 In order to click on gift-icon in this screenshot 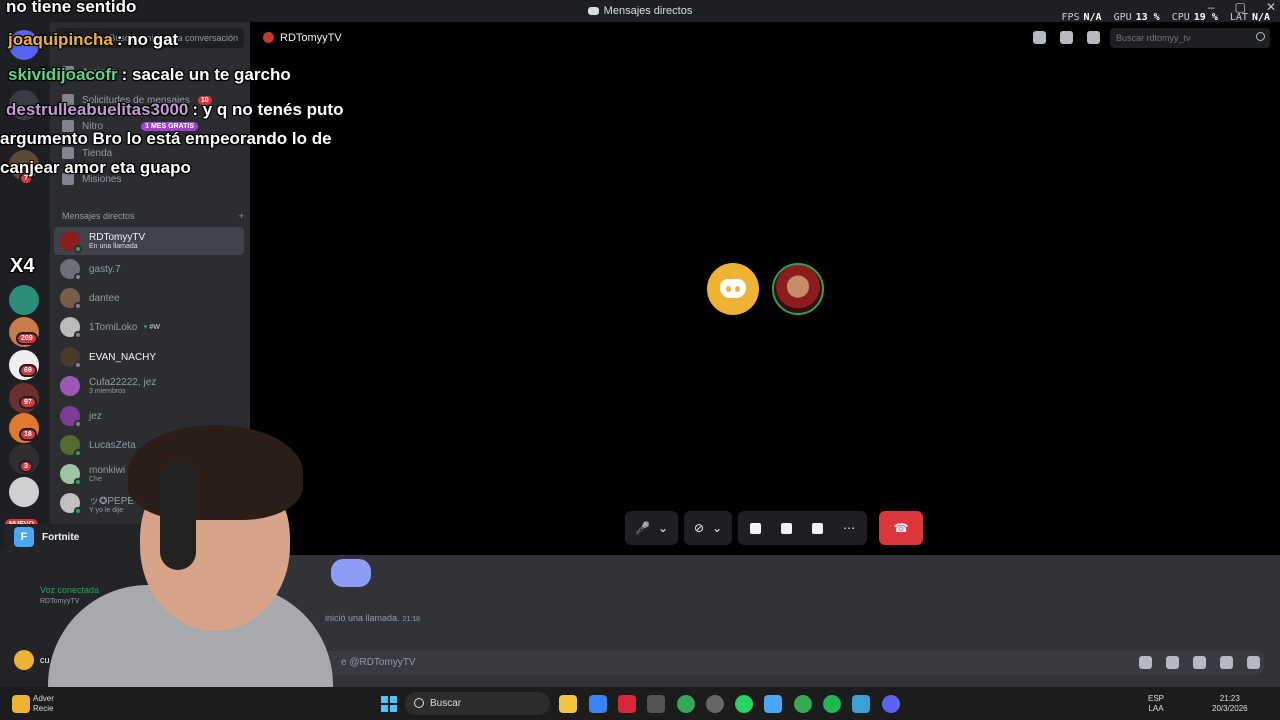, I will do `click(1145, 662)`.